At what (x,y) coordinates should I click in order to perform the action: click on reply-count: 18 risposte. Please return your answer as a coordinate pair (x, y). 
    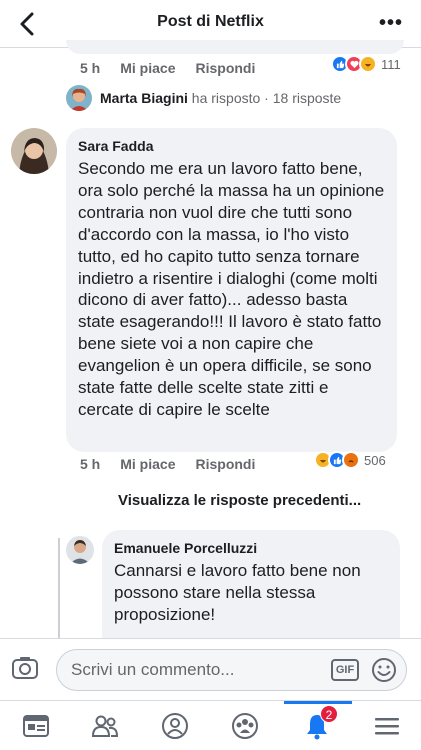
    Looking at the image, I should click on (307, 98).